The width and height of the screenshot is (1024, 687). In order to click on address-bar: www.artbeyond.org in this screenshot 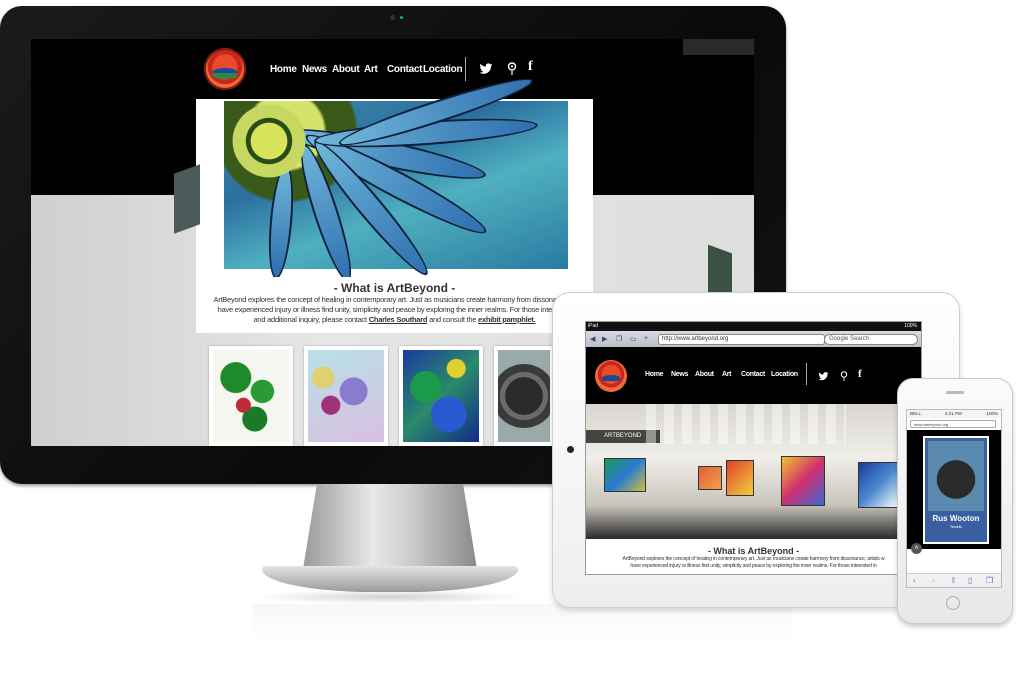, I will do `click(953, 424)`.